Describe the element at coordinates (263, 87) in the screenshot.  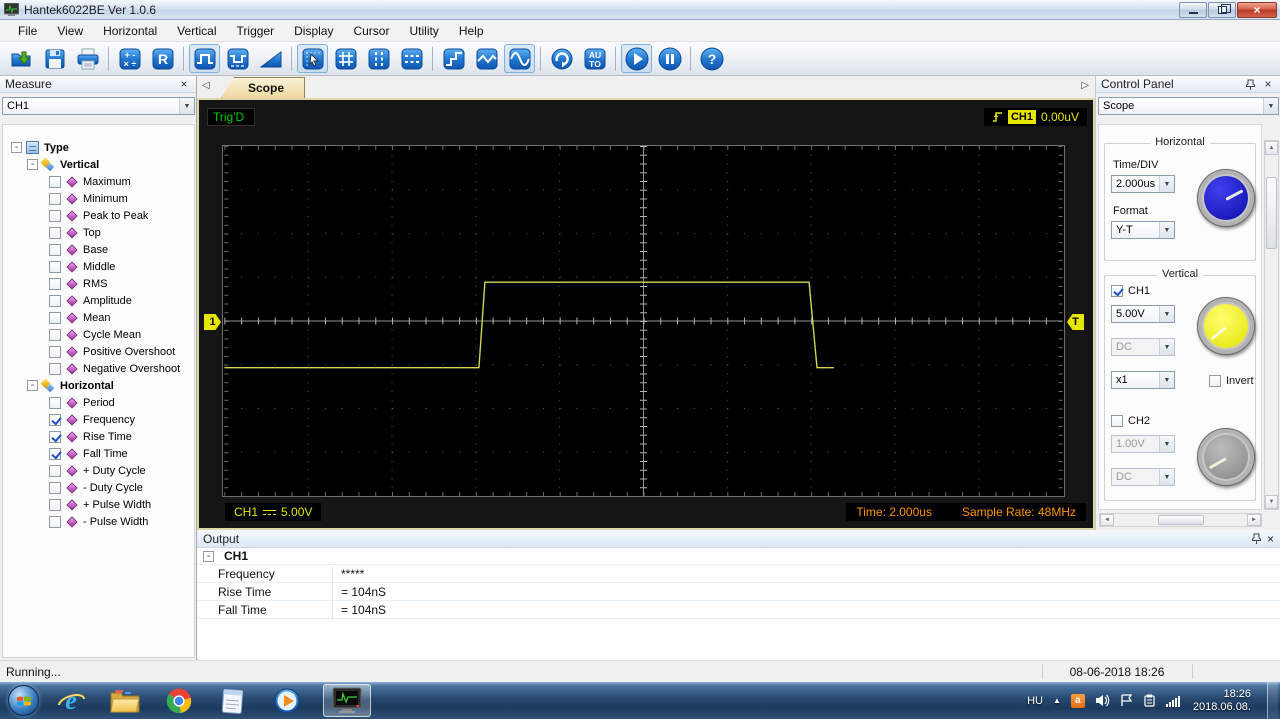
I see `tab-scope: Scope` at that location.